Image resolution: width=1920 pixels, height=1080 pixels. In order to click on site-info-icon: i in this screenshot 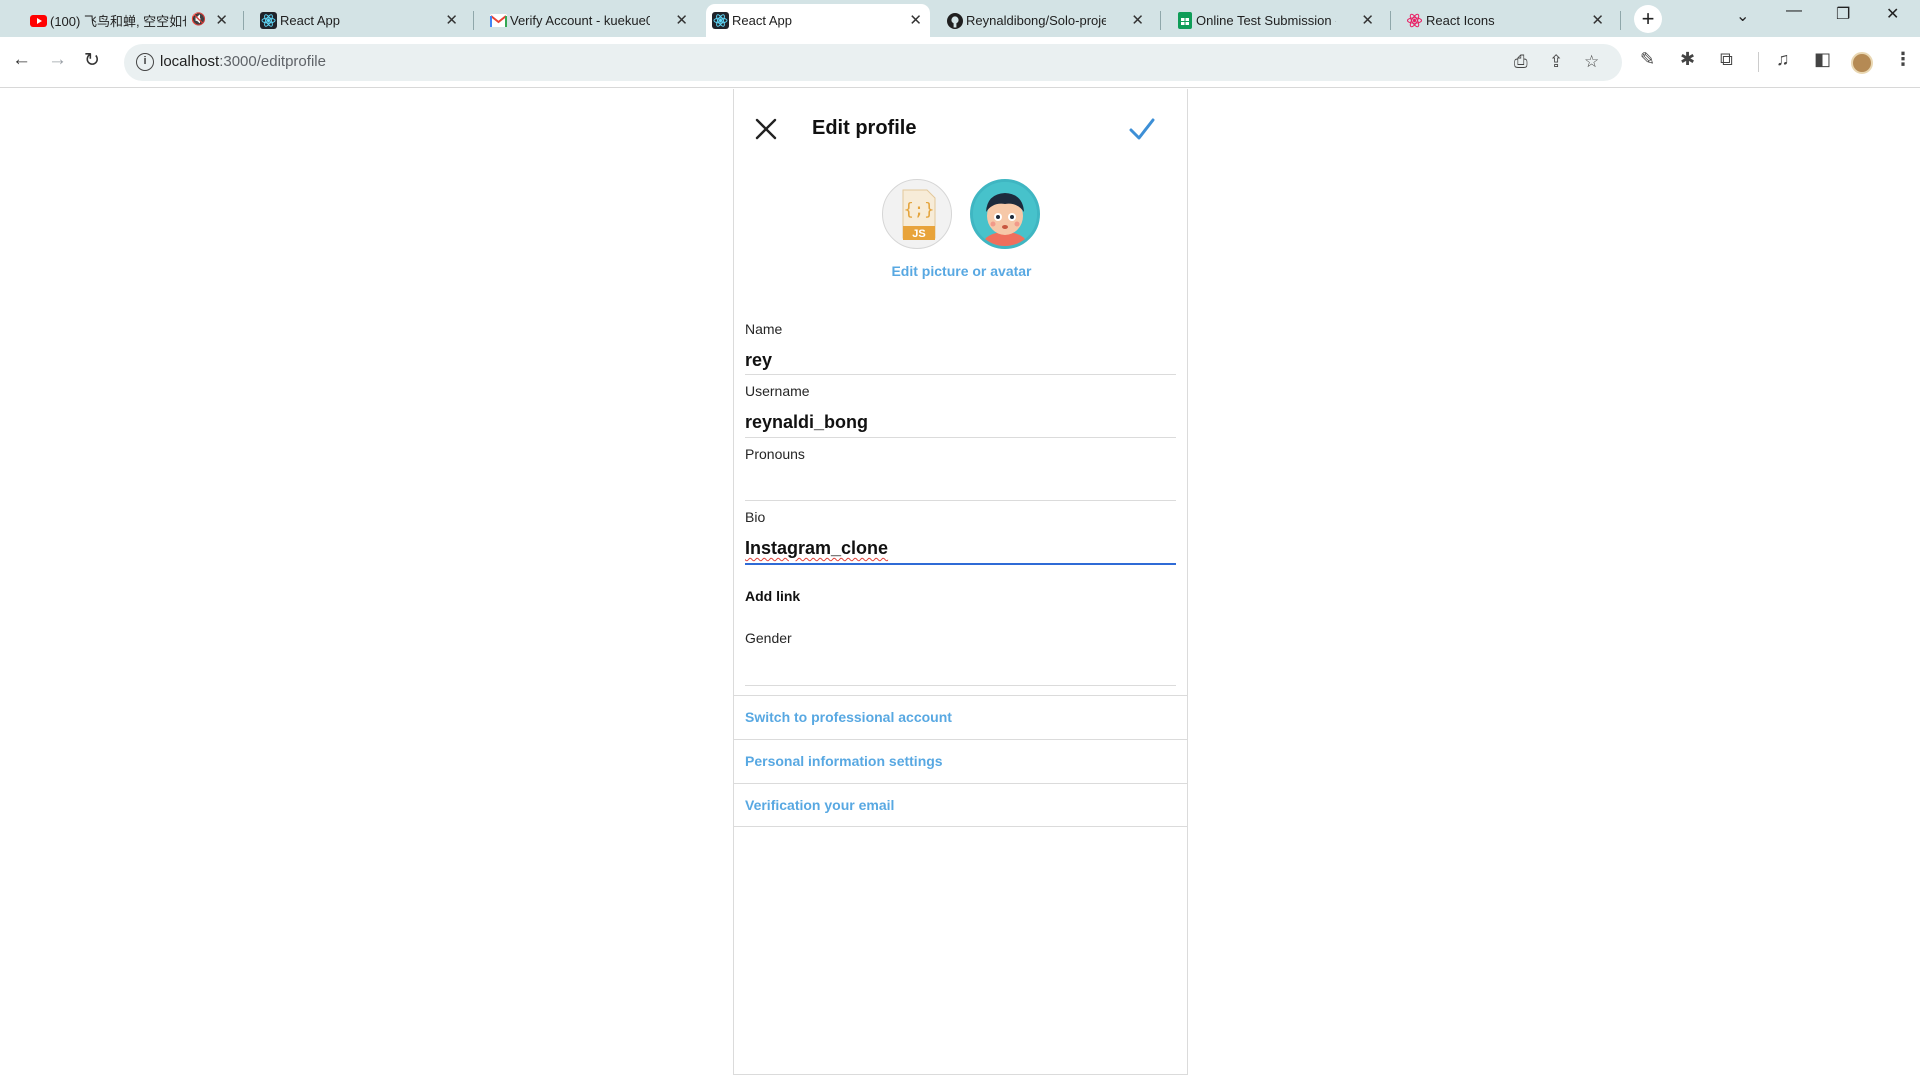, I will do `click(145, 62)`.